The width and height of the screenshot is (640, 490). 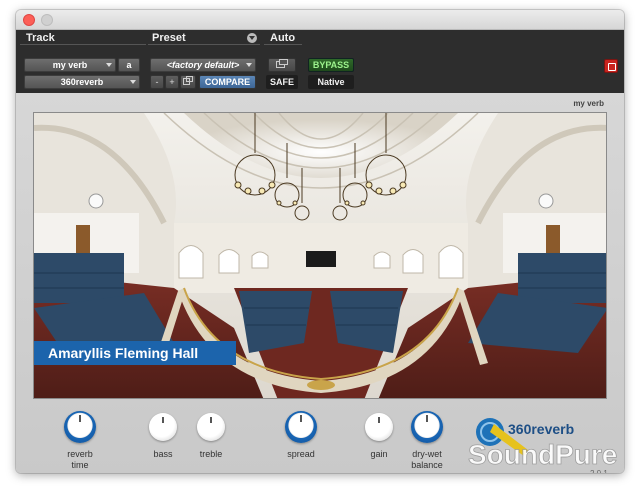 What do you see at coordinates (157, 82) in the screenshot?
I see `previous-preset-button: -` at bounding box center [157, 82].